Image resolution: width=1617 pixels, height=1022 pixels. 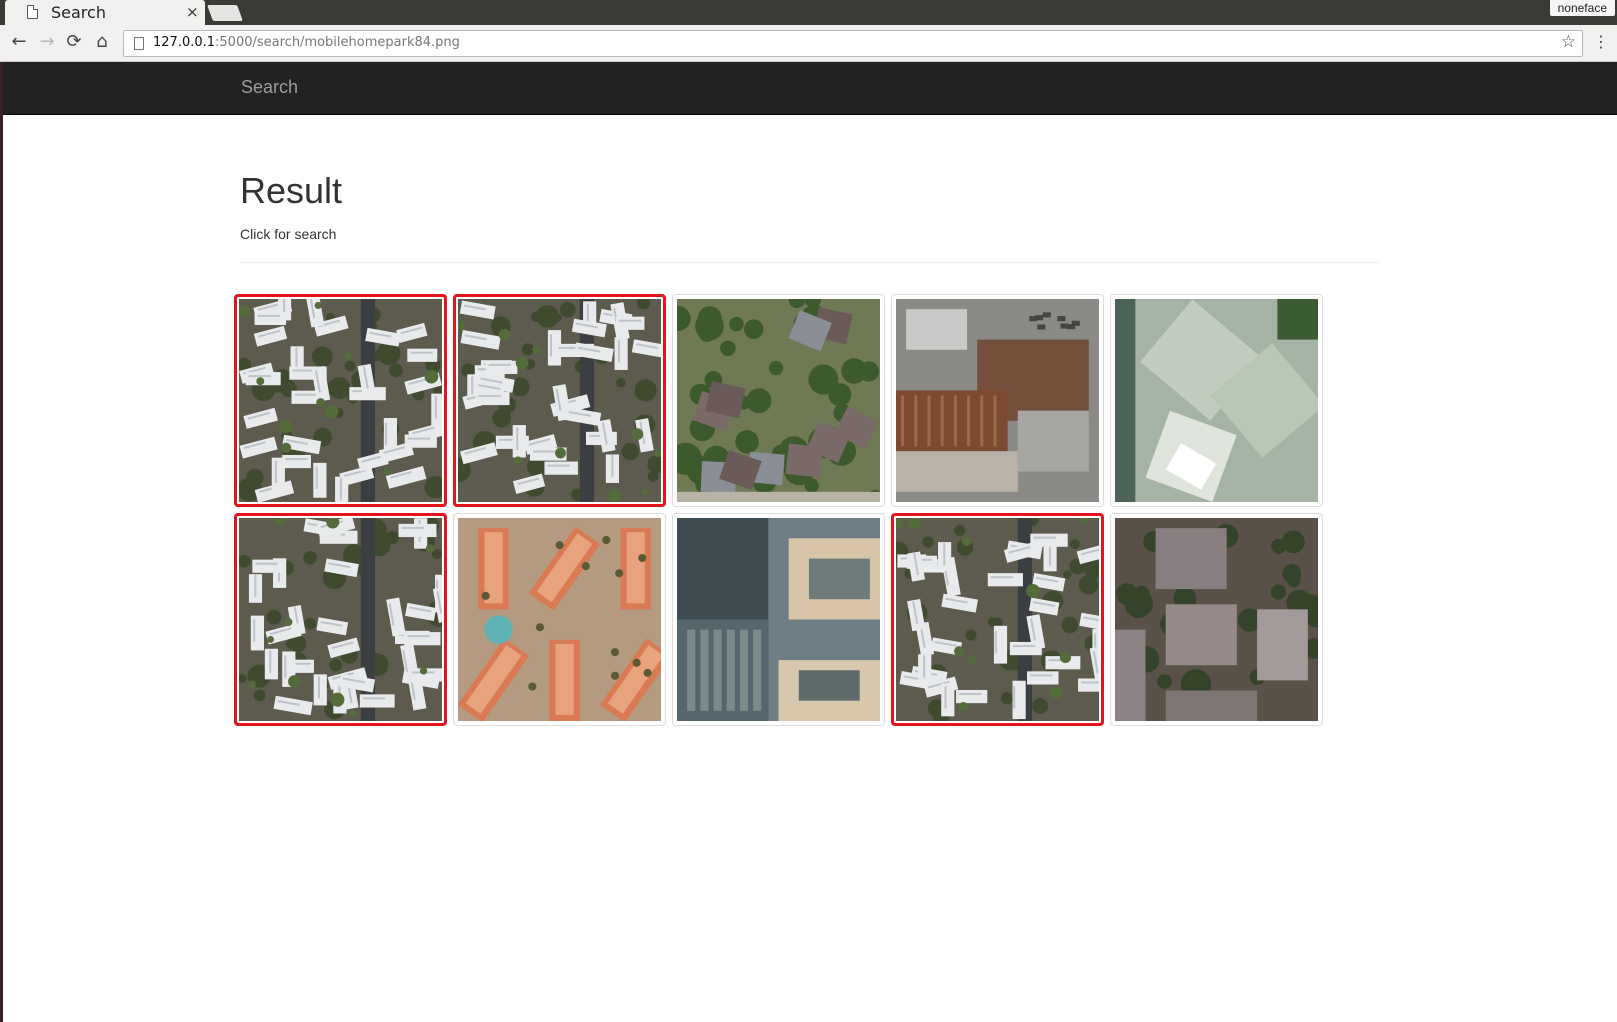 I want to click on aerial-image-residential, so click(x=778, y=400).